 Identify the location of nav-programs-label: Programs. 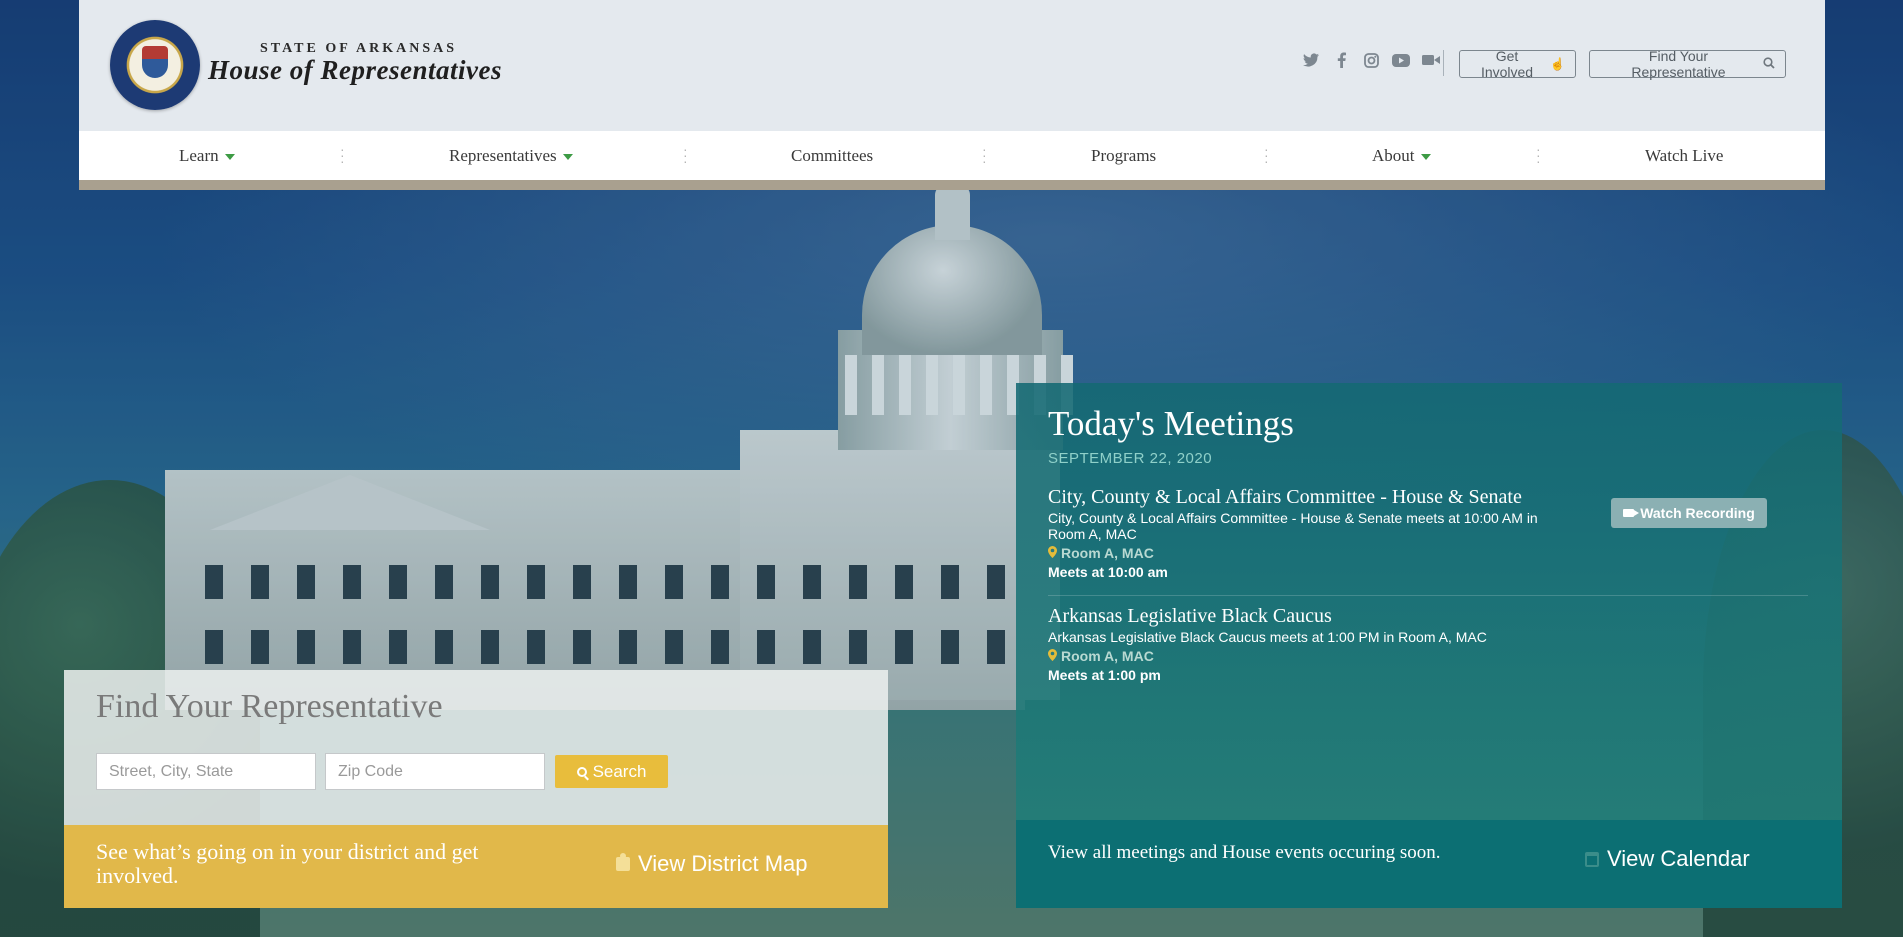
(1124, 155).